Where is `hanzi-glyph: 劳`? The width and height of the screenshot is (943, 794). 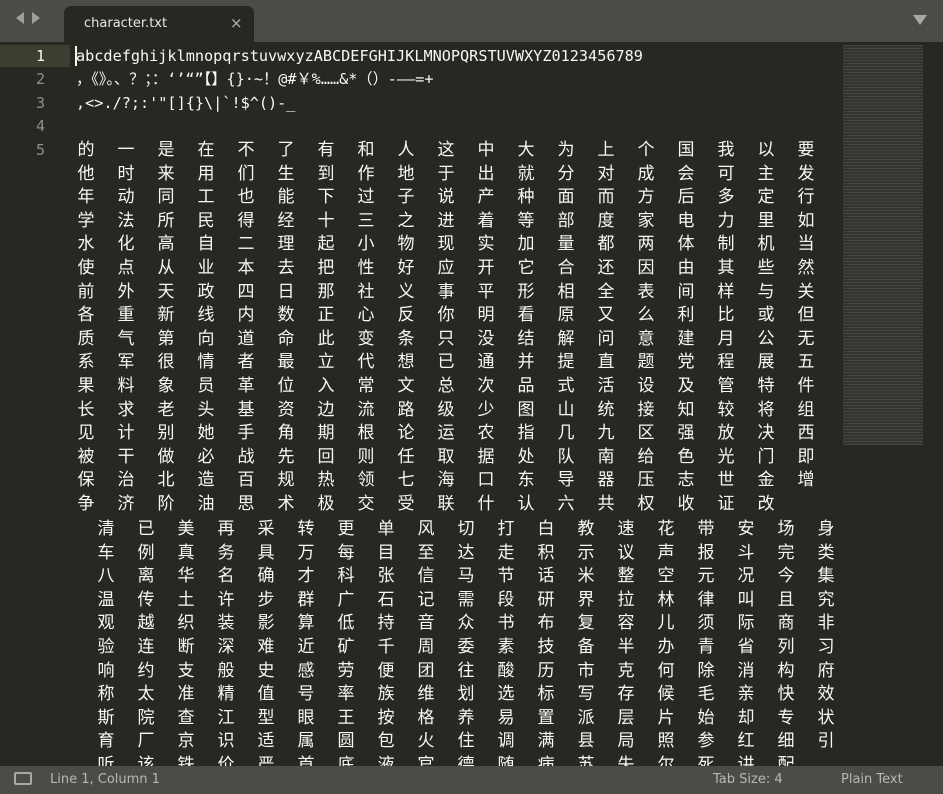 hanzi-glyph: 劳 is located at coordinates (346, 670).